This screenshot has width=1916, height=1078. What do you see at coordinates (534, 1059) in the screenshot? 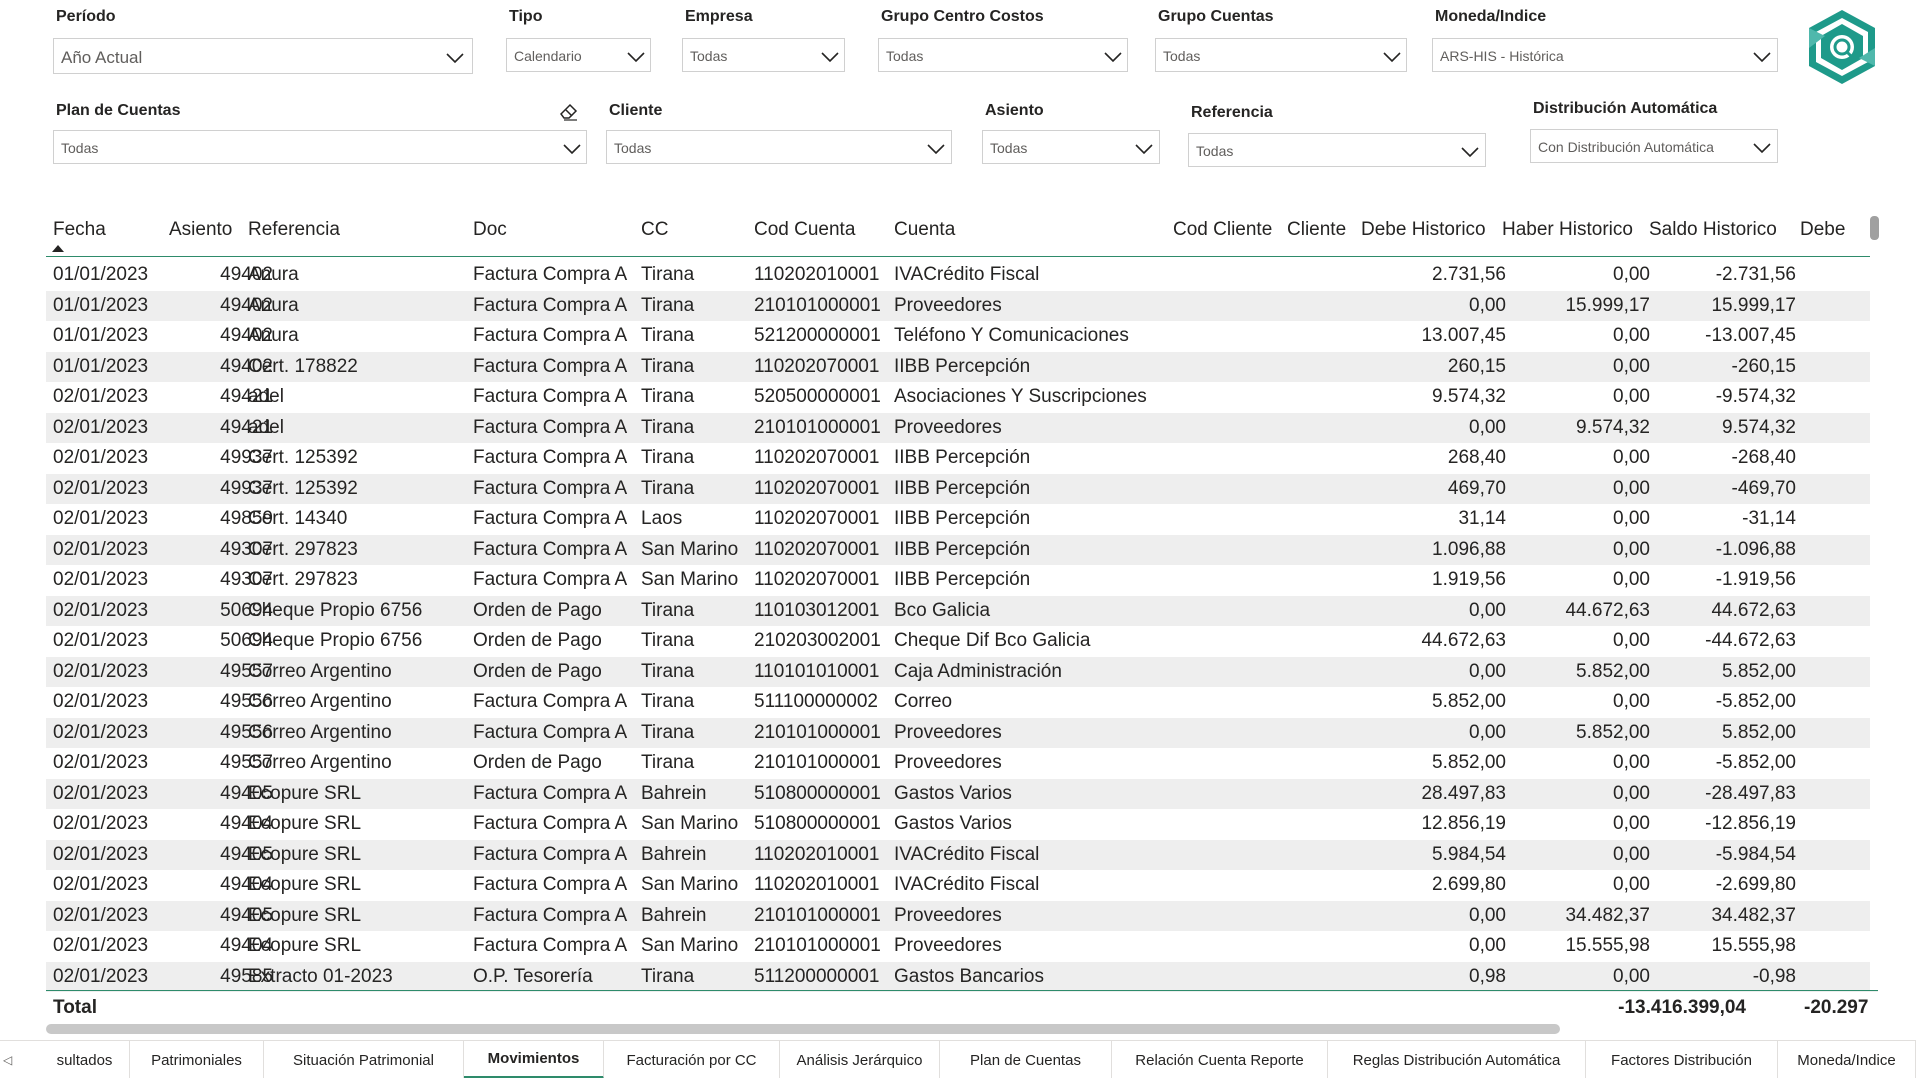
I see `page-tab: Movimientos` at bounding box center [534, 1059].